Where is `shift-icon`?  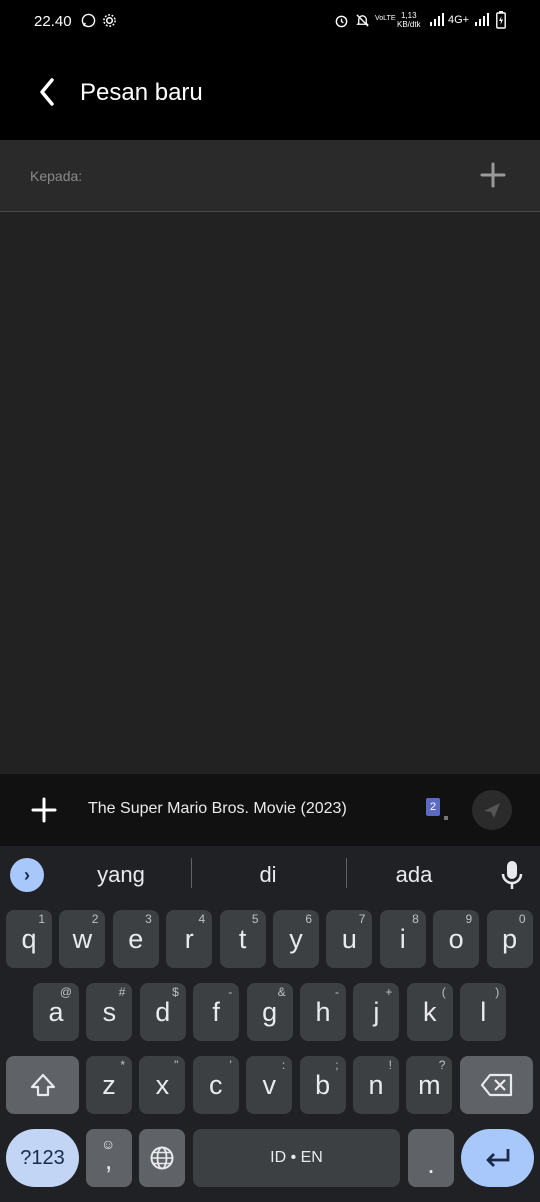
shift-icon is located at coordinates (42, 1085).